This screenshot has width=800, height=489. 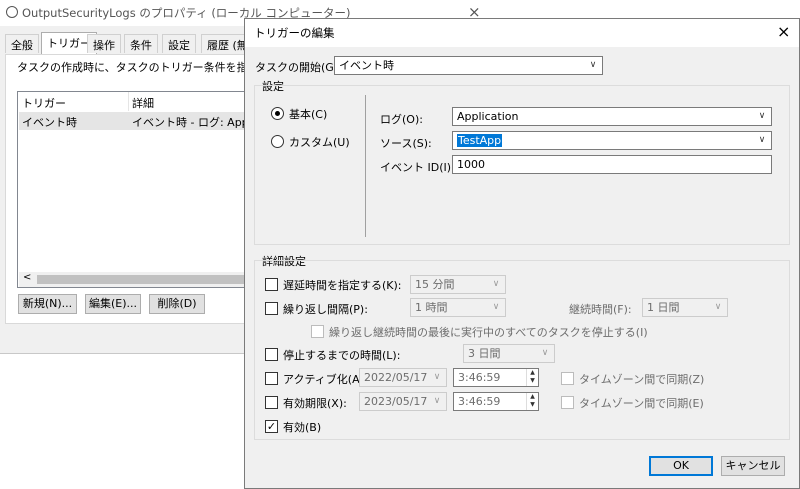 I want to click on activate-checkbox, so click(x=271, y=378).